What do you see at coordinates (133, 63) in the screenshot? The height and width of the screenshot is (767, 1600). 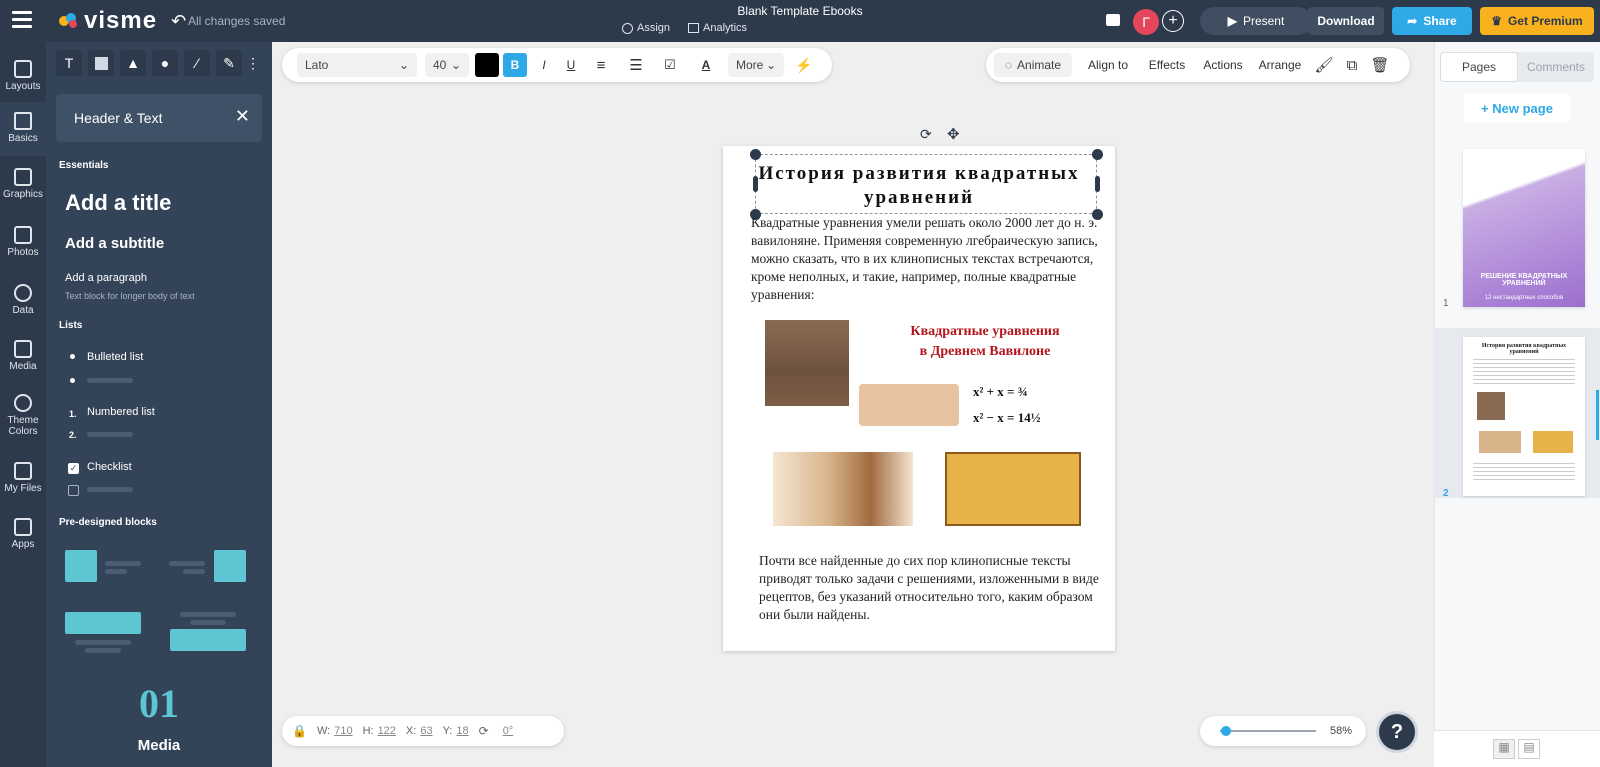 I see `triangle-tool-icon: ▲` at bounding box center [133, 63].